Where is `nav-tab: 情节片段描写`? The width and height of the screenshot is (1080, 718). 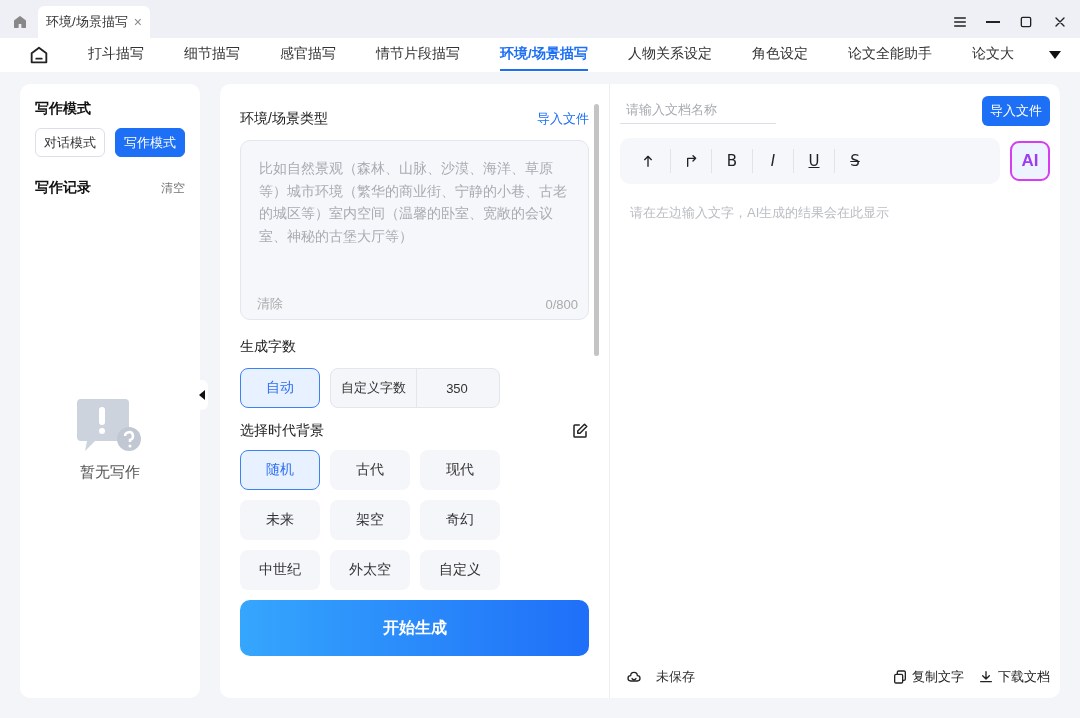 nav-tab: 情节片段描写 is located at coordinates (418, 55).